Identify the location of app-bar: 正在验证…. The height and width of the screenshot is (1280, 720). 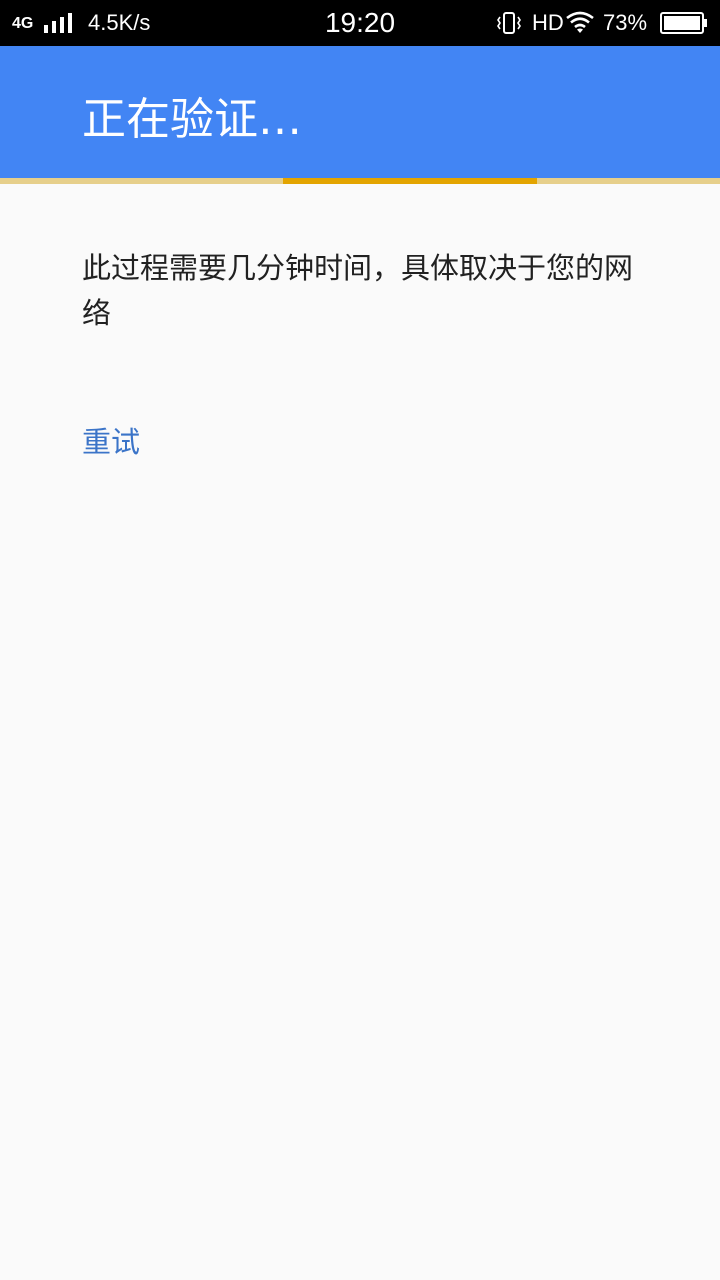
(360, 112).